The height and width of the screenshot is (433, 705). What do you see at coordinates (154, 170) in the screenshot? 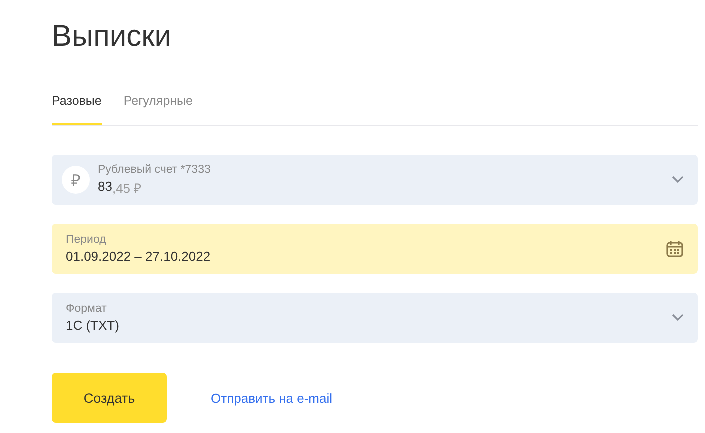
I see `account-label: Рублевый счет *7333` at bounding box center [154, 170].